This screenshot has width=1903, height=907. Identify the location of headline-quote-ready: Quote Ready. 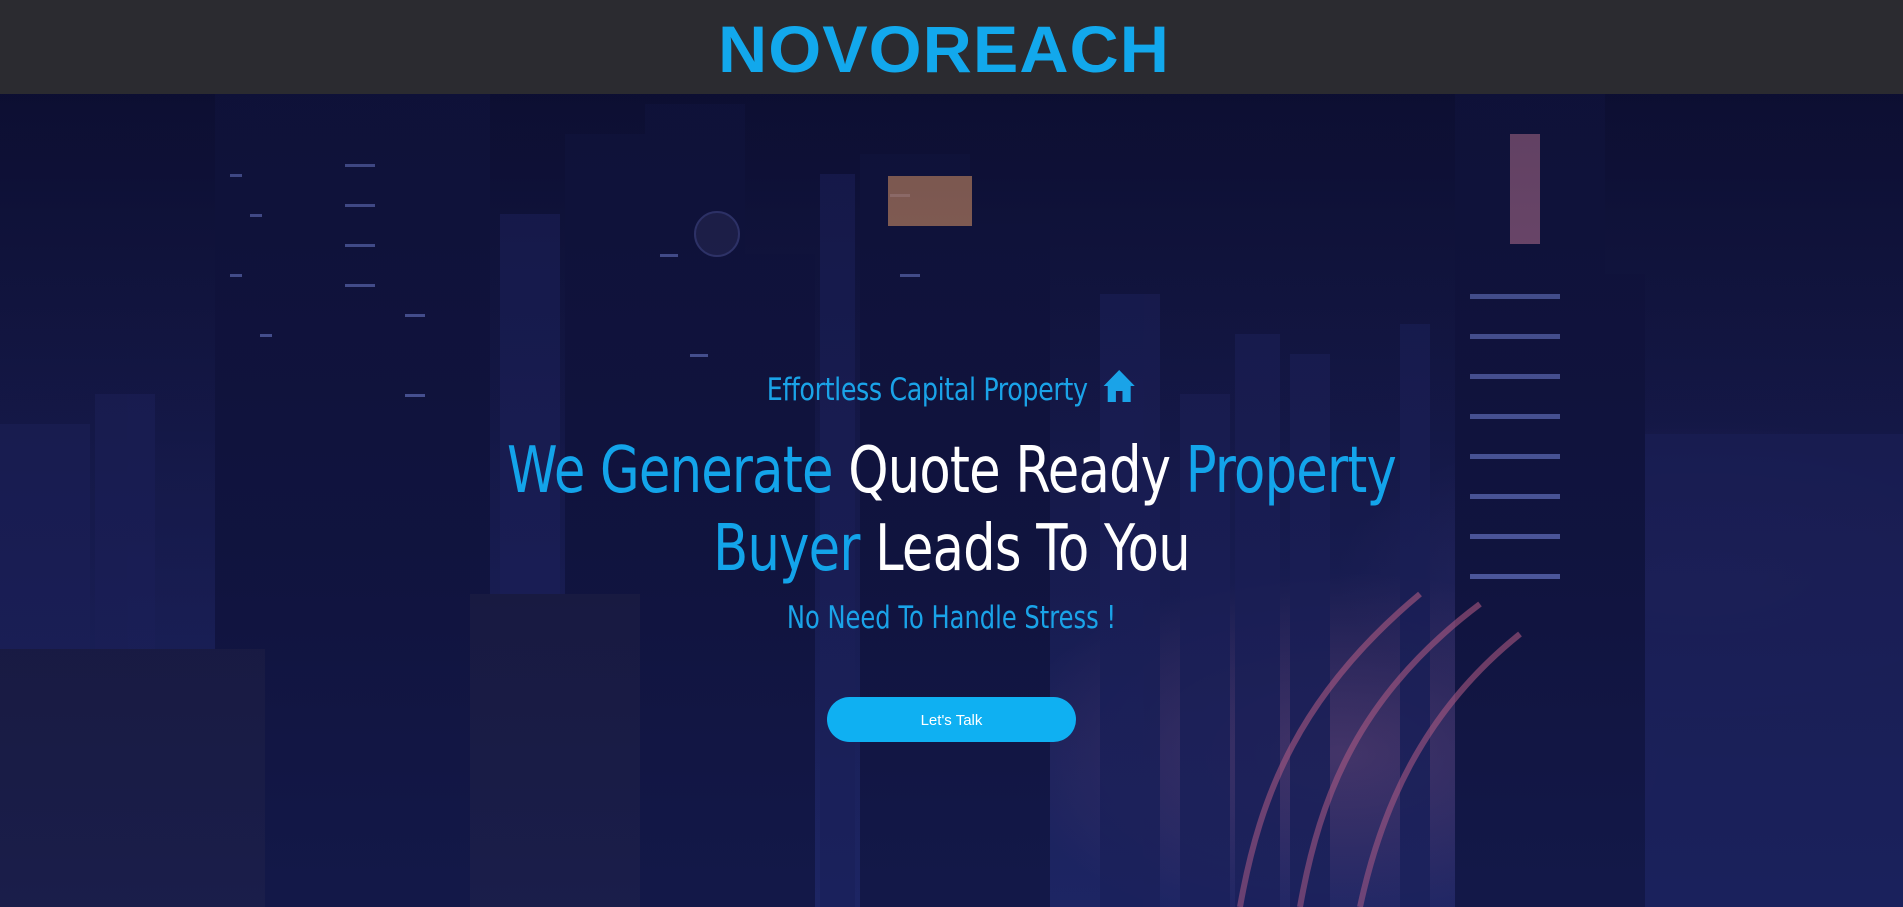
(1009, 471).